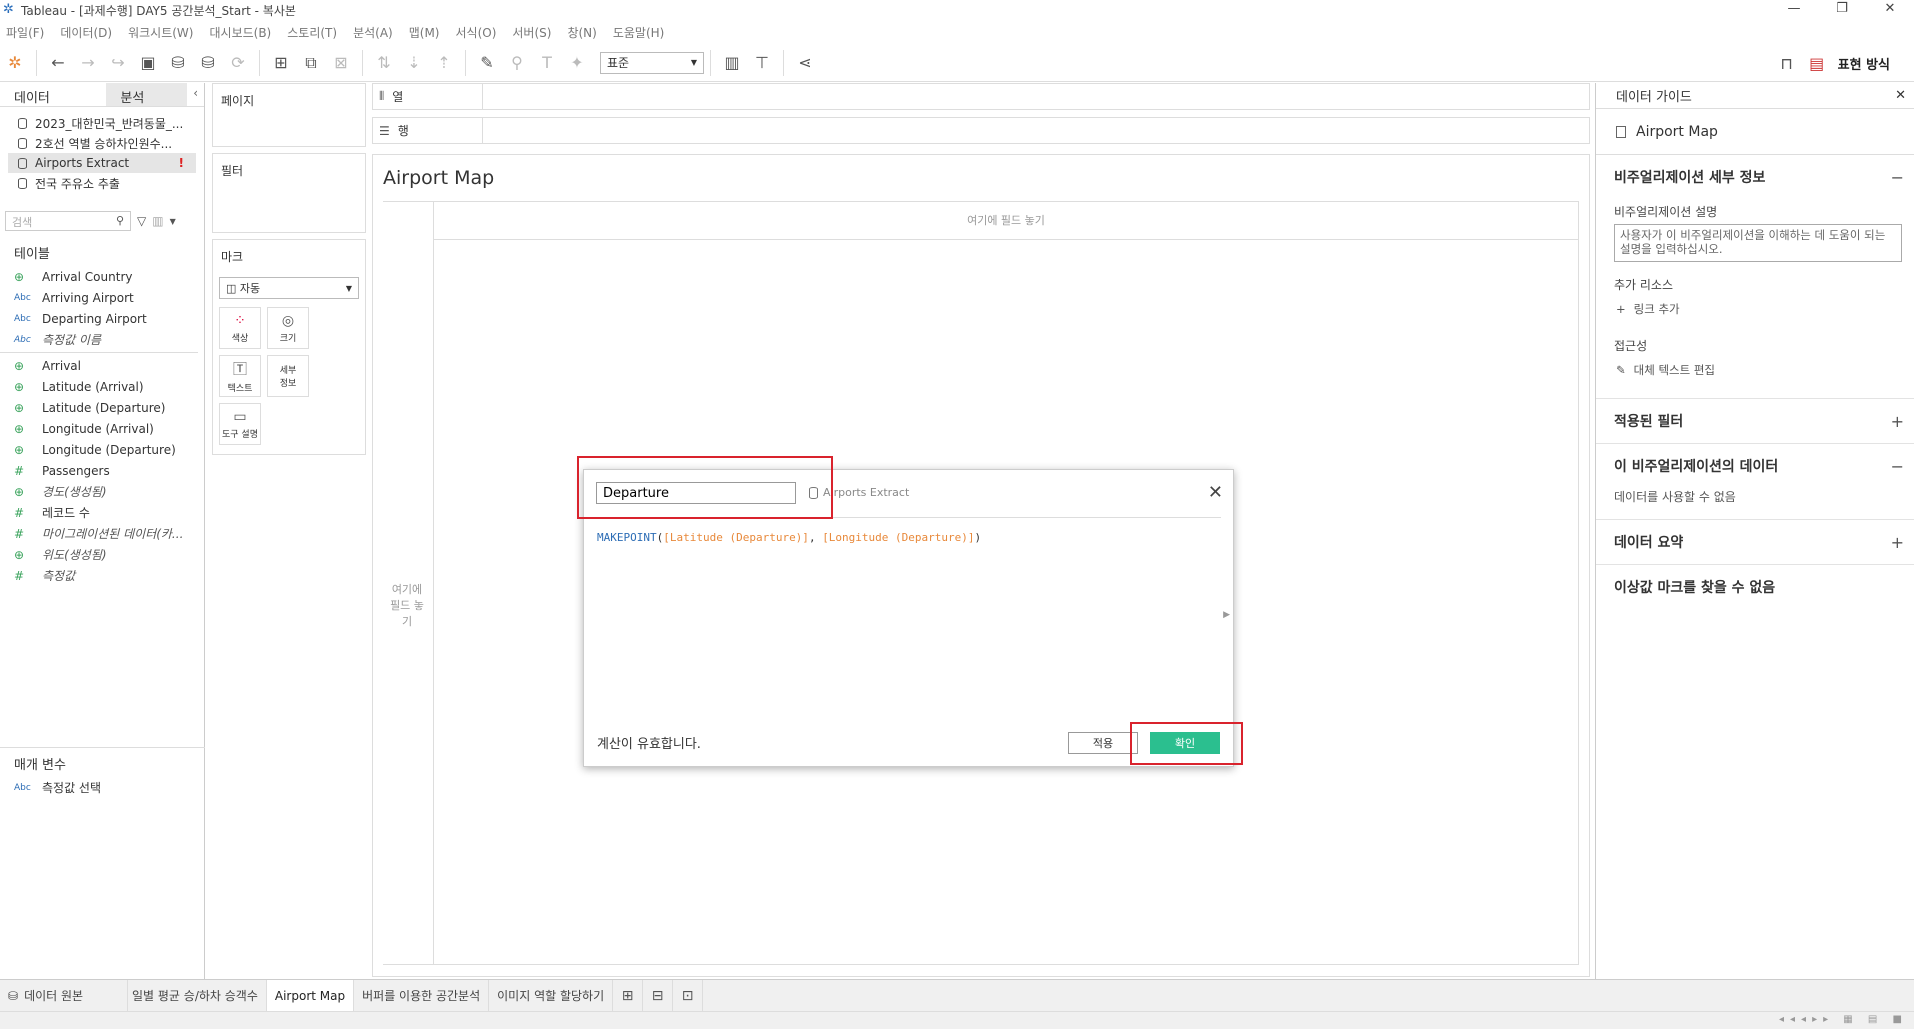 The width and height of the screenshot is (1914, 1029). Describe the element at coordinates (102, 428) in the screenshot. I see `field-item: ⊕ Longitude (Arrival)` at that location.